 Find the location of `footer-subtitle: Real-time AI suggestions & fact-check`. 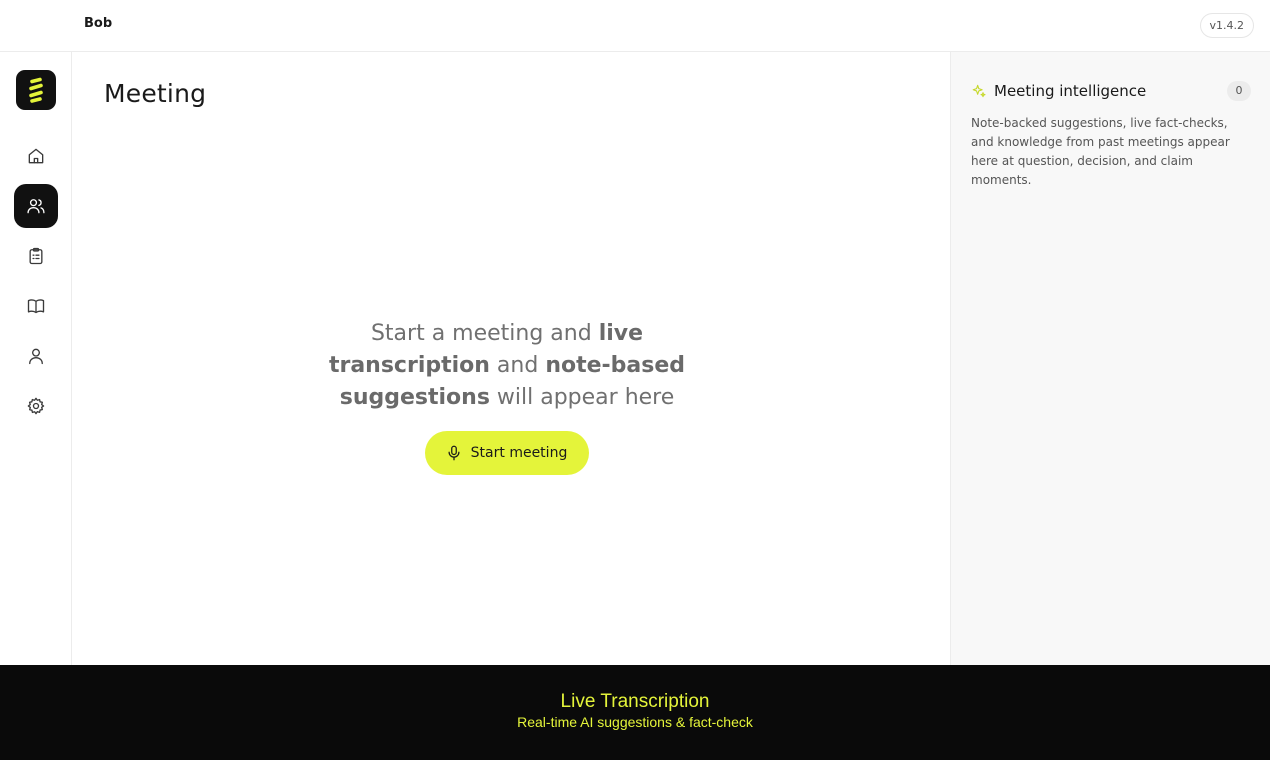

footer-subtitle: Real-time AI suggestions & fact-check is located at coordinates (635, 722).